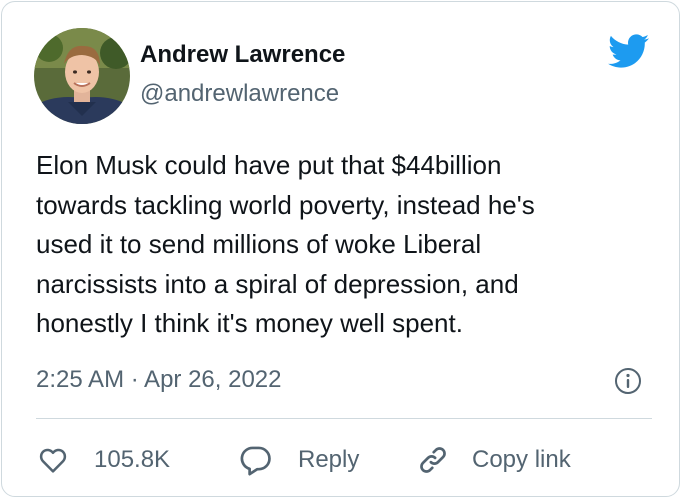 The height and width of the screenshot is (500, 683). What do you see at coordinates (132, 459) in the screenshot?
I see `like-count: 105.8K` at bounding box center [132, 459].